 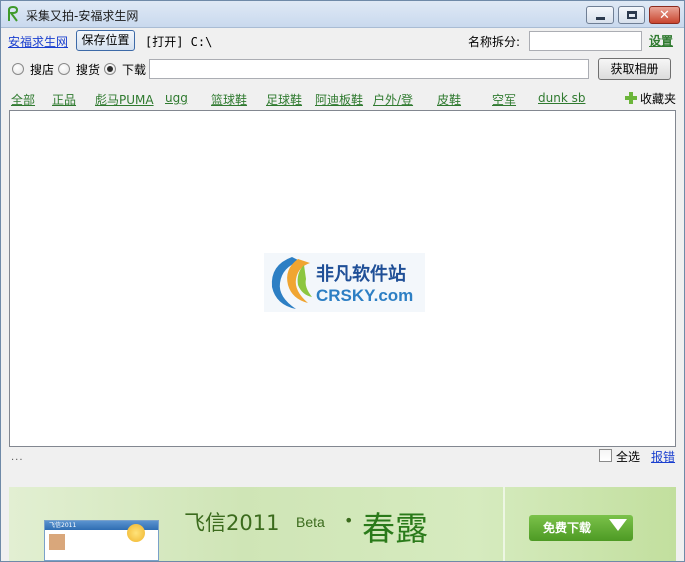 What do you see at coordinates (585, 41) in the screenshot?
I see `name-split-input` at bounding box center [585, 41].